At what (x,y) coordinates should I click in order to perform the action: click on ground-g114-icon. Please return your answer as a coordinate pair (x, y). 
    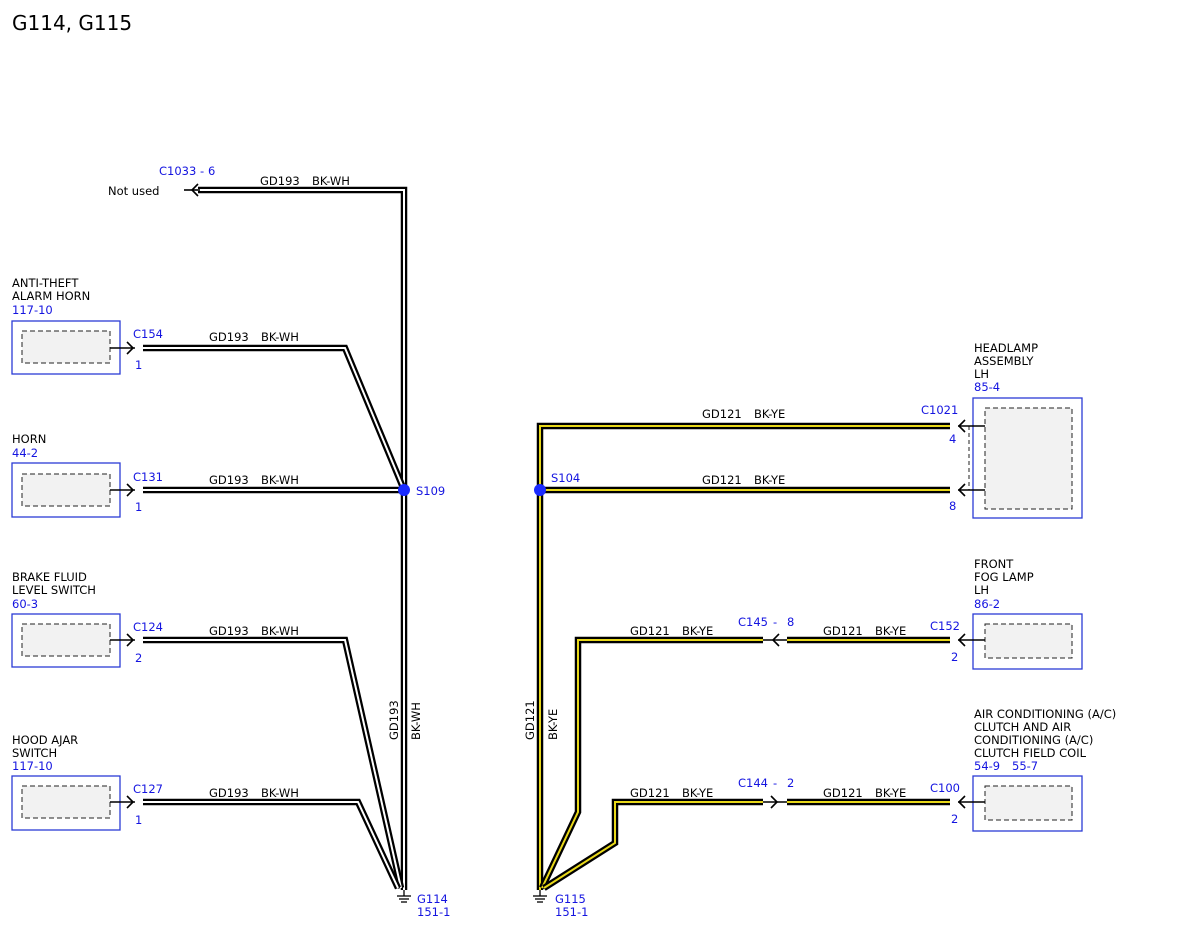
    Looking at the image, I should click on (404, 896).